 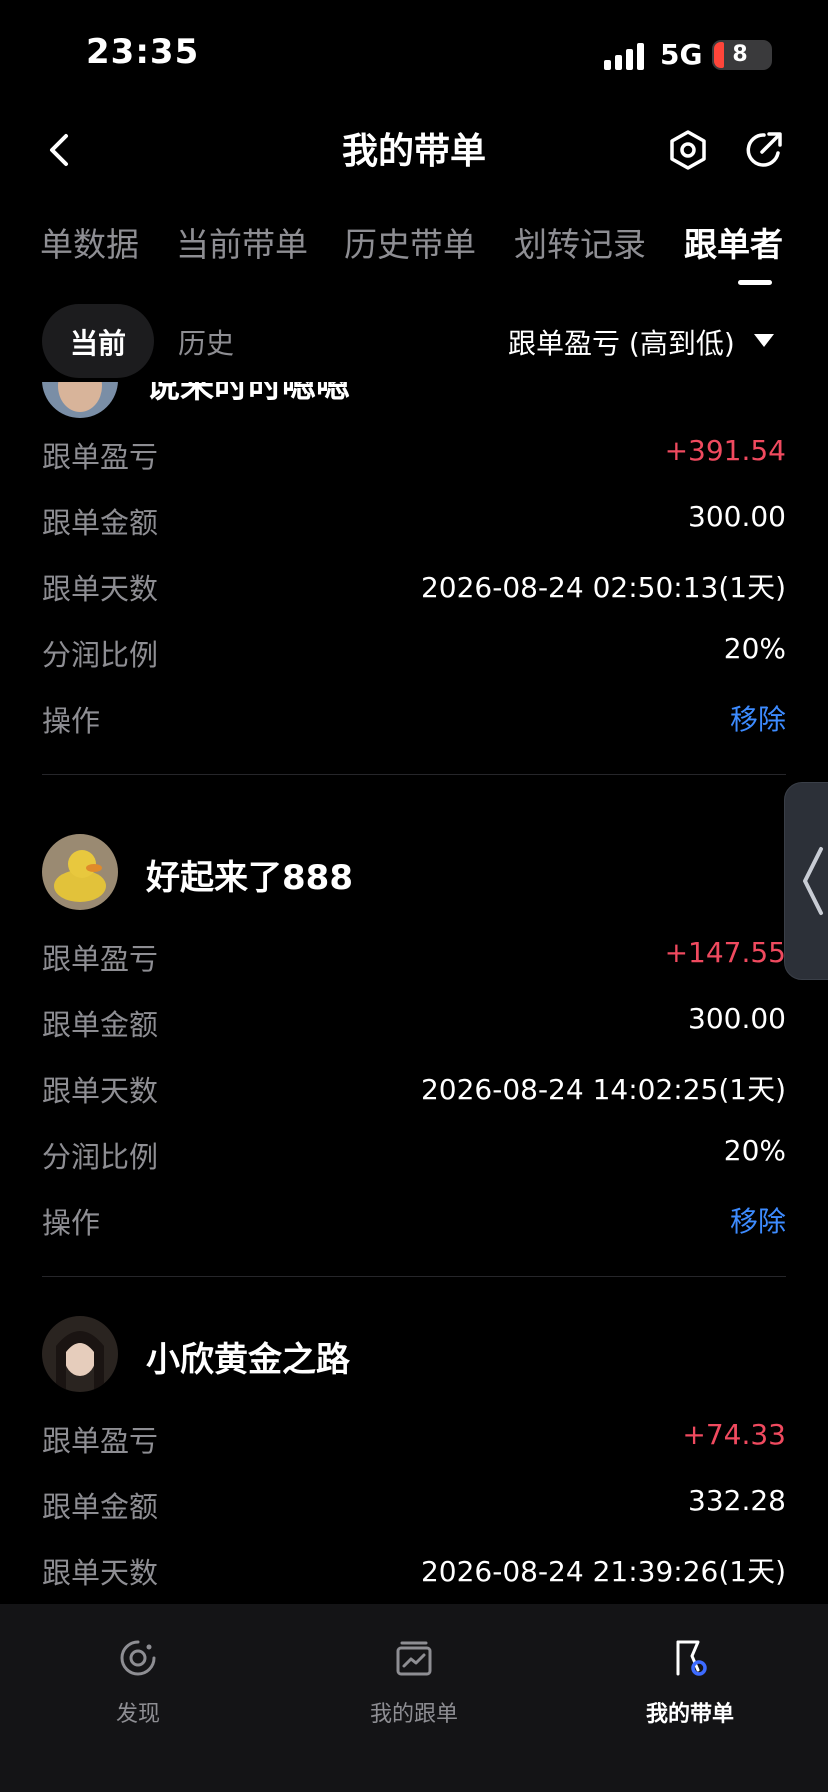 I want to click on tab-history-orders: 历史带单, so click(x=410, y=242).